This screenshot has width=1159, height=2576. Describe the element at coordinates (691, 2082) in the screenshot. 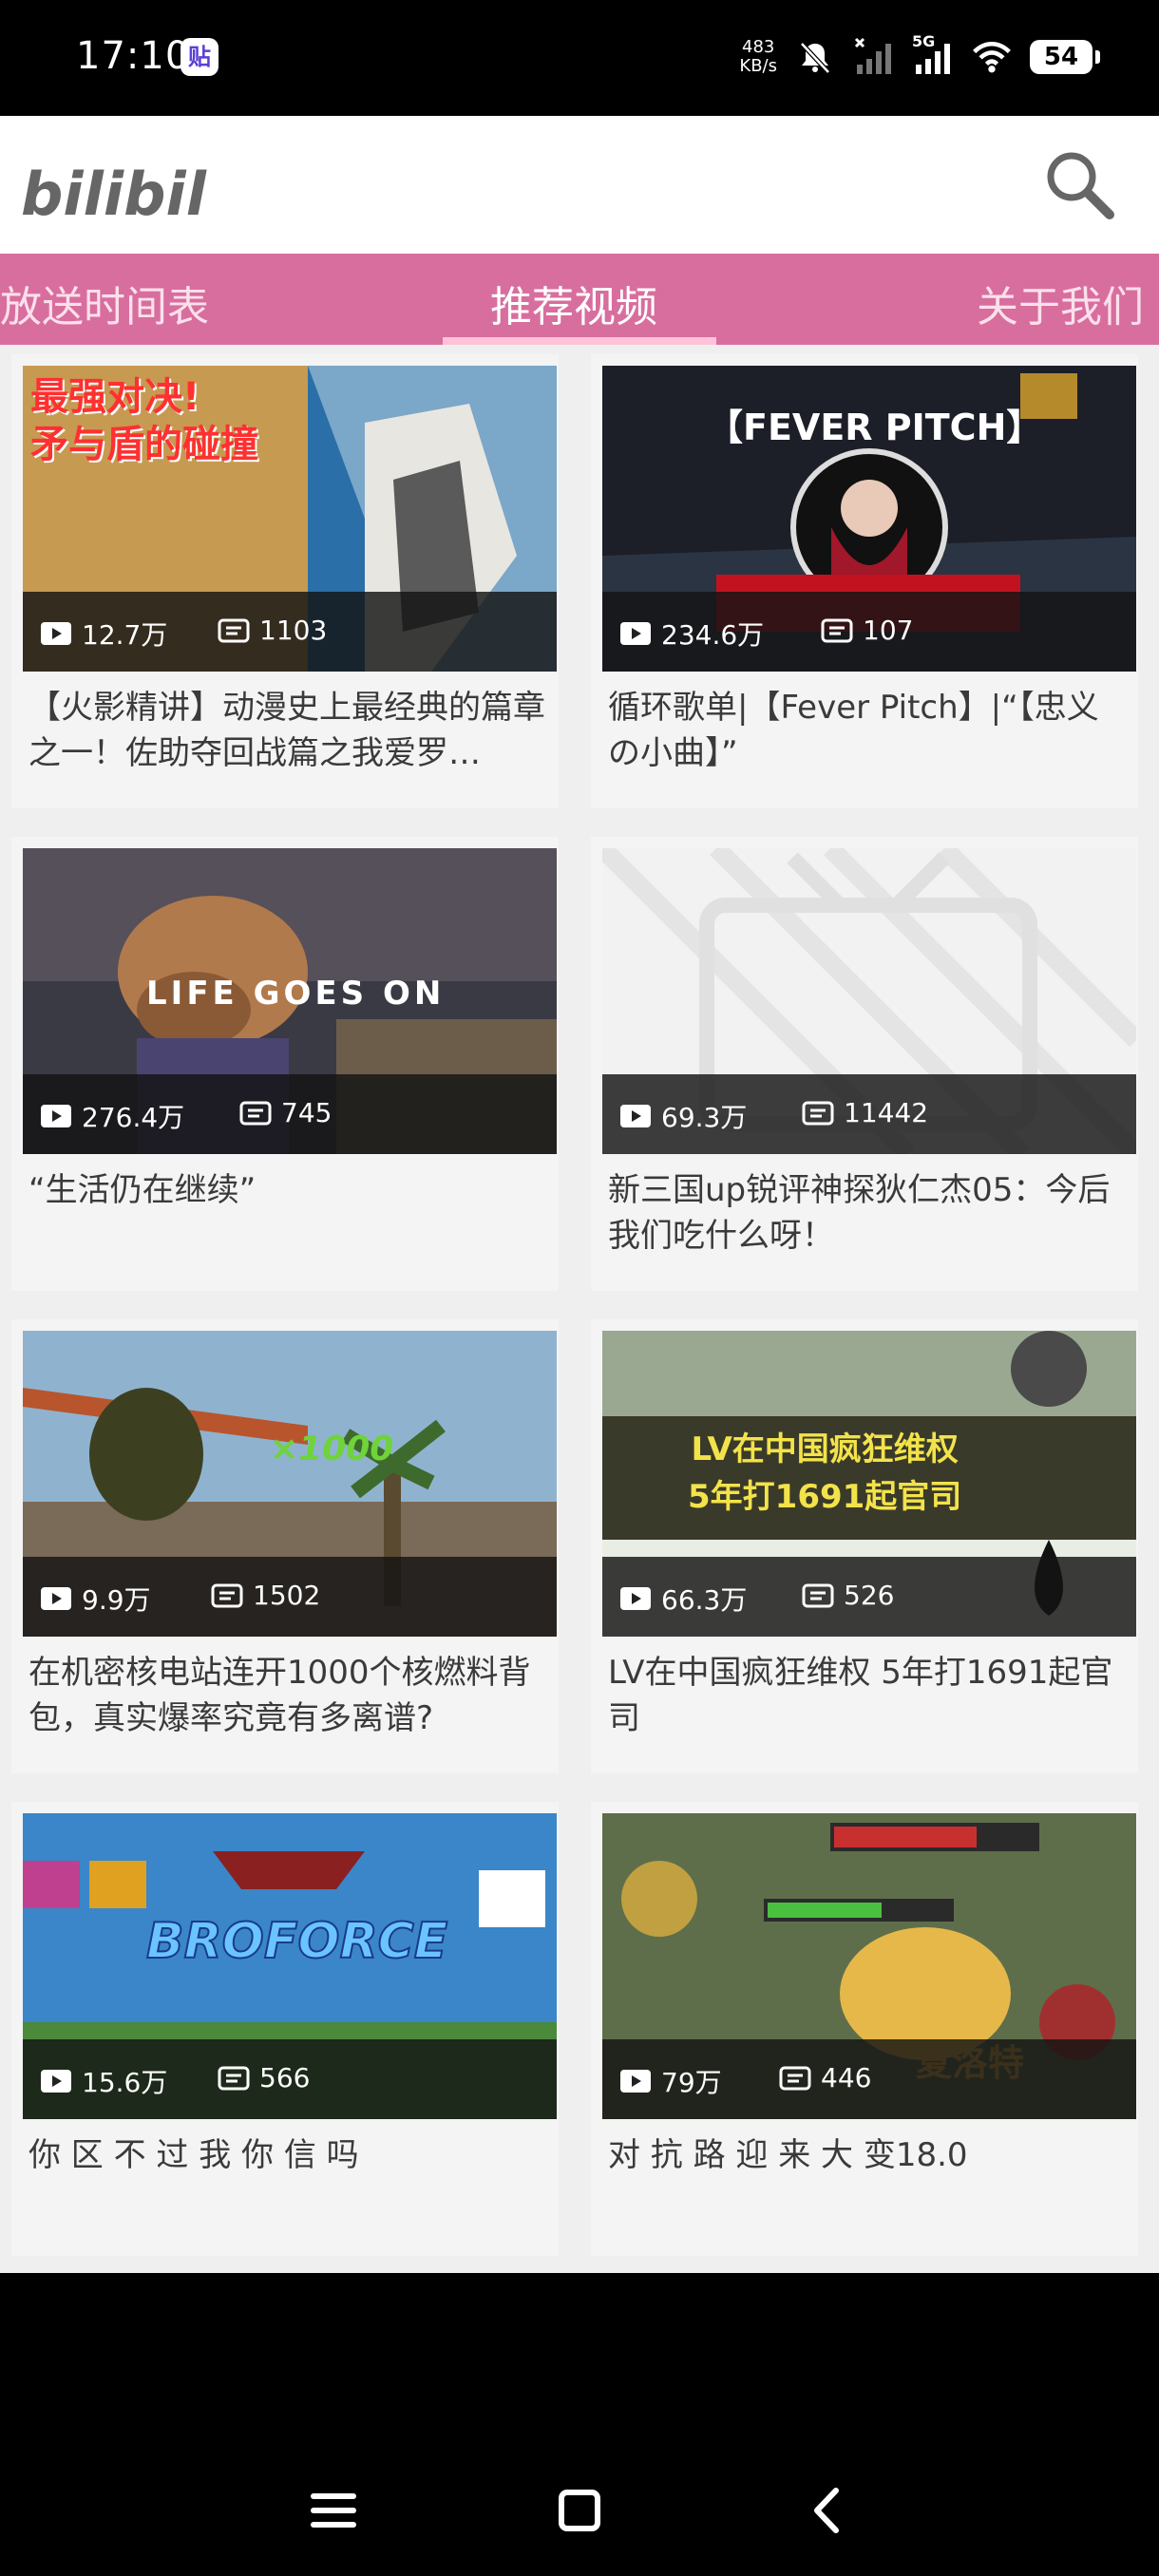

I see `views-count: 79万` at that location.